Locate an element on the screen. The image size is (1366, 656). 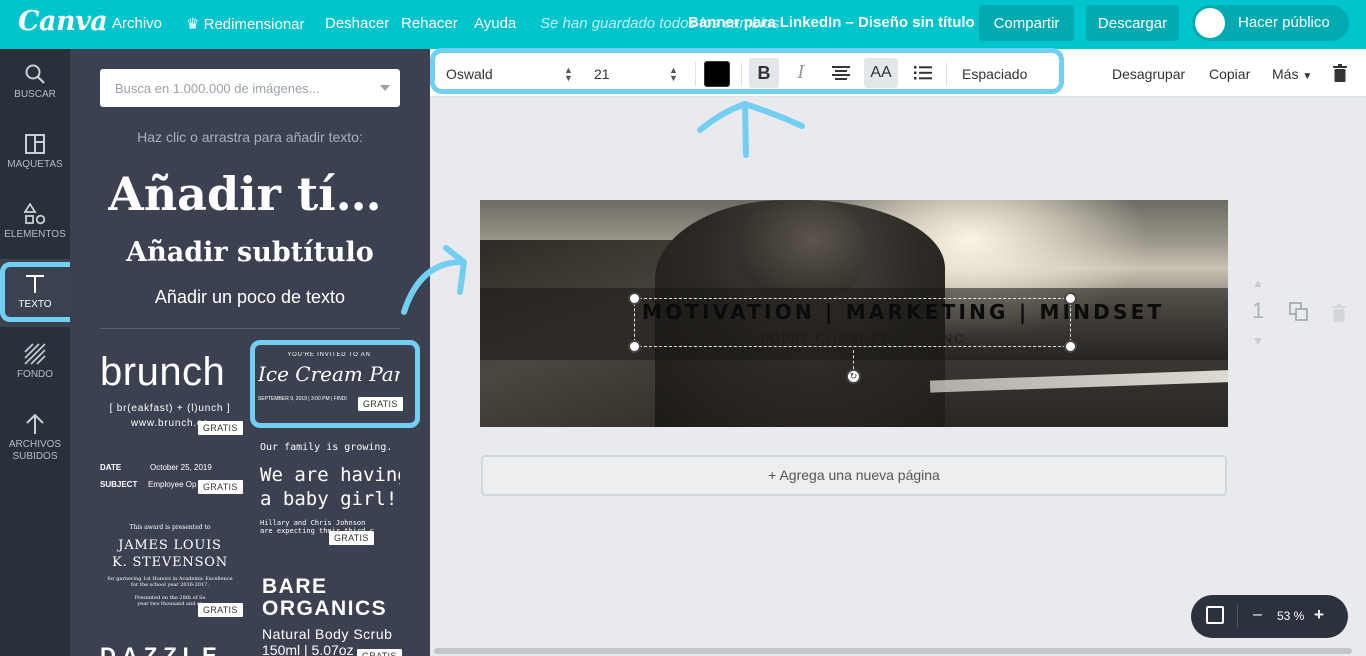
zoom-separator is located at coordinates (1237, 616).